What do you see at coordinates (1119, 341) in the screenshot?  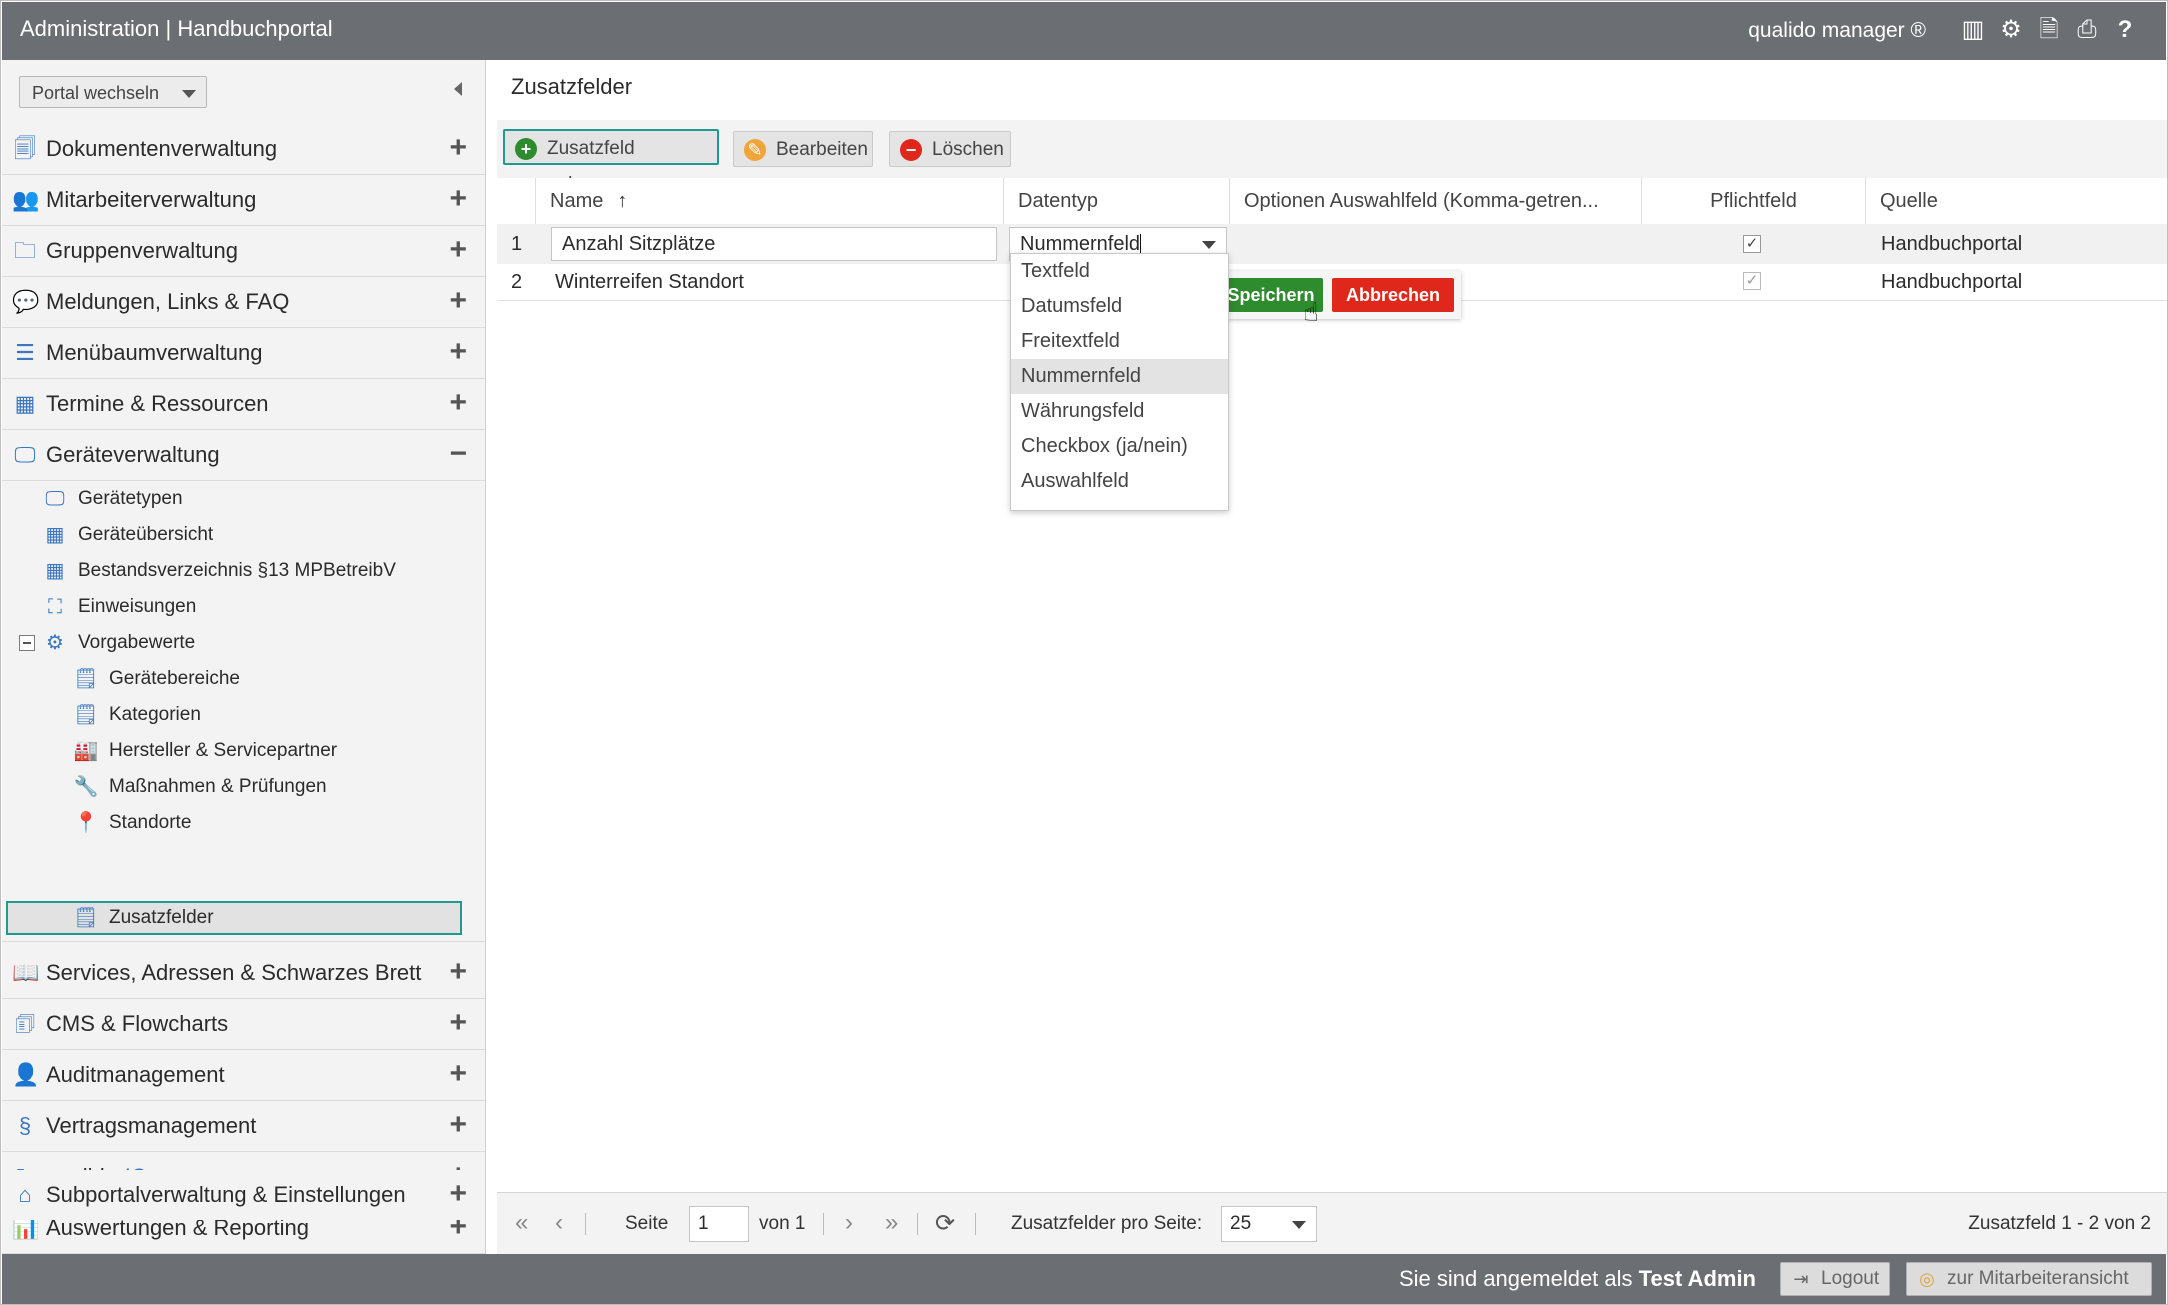 I see `dropdown-option: Freitextfeld` at bounding box center [1119, 341].